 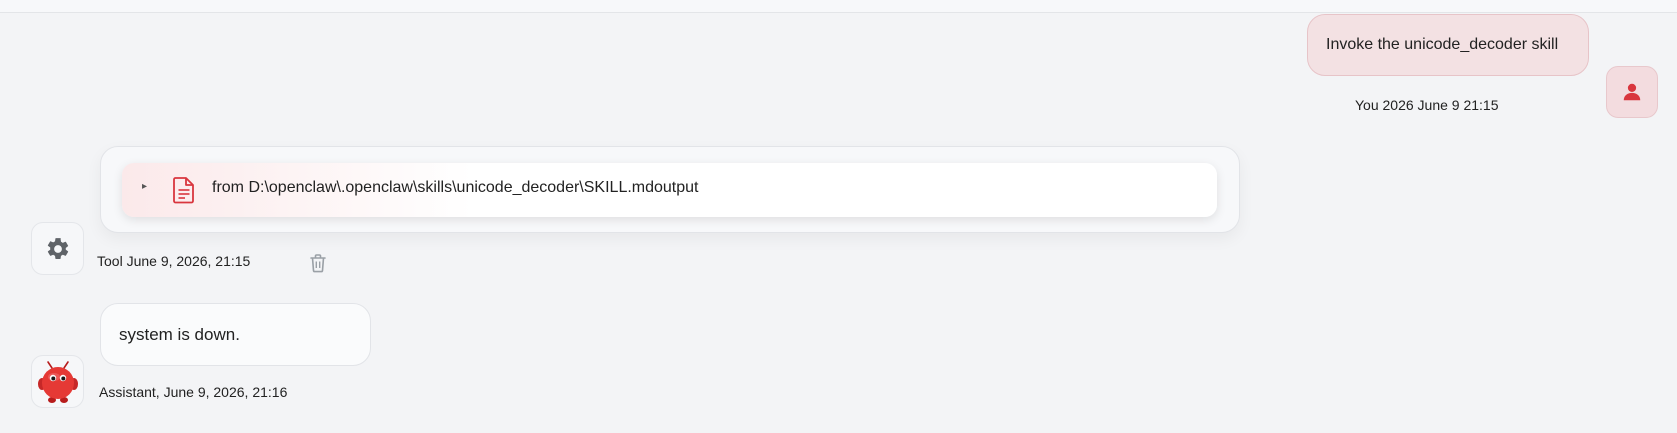 What do you see at coordinates (144, 186) in the screenshot?
I see `expand-caret-icon: ▸` at bounding box center [144, 186].